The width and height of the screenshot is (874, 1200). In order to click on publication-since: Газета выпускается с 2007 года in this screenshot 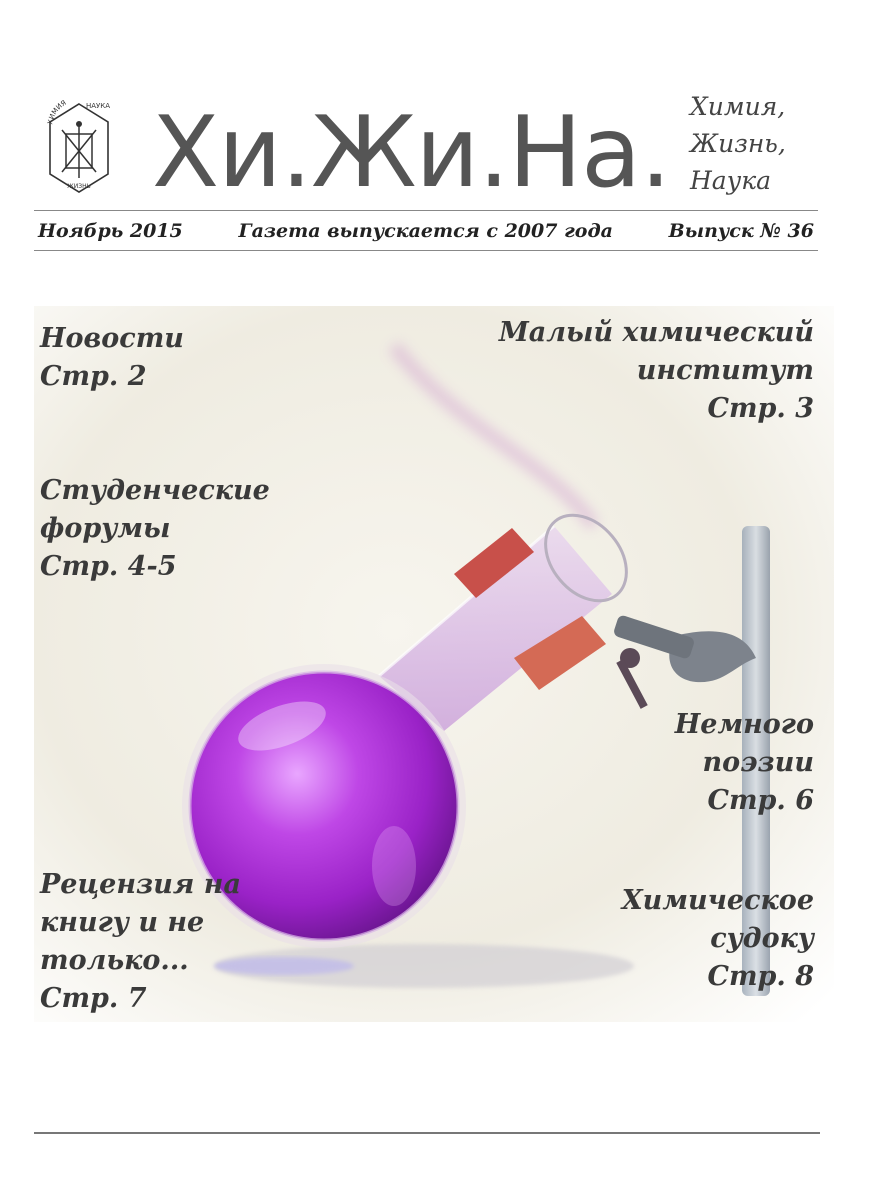, I will do `click(425, 231)`.